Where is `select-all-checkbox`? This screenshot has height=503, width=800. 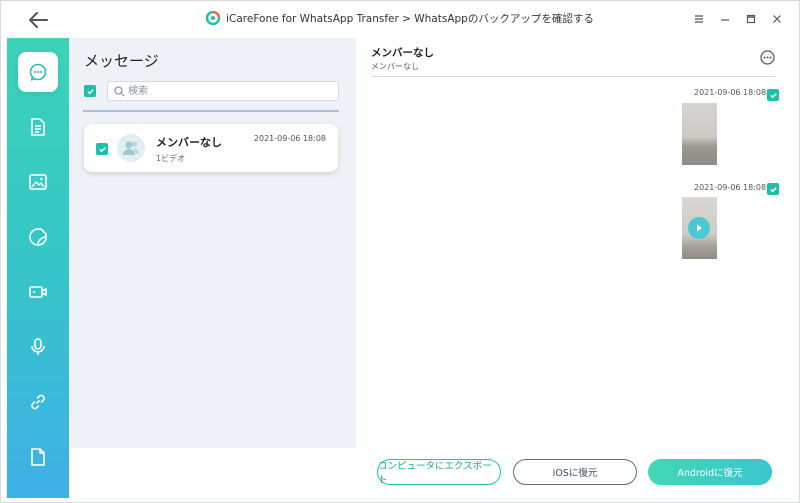 select-all-checkbox is located at coordinates (90, 91).